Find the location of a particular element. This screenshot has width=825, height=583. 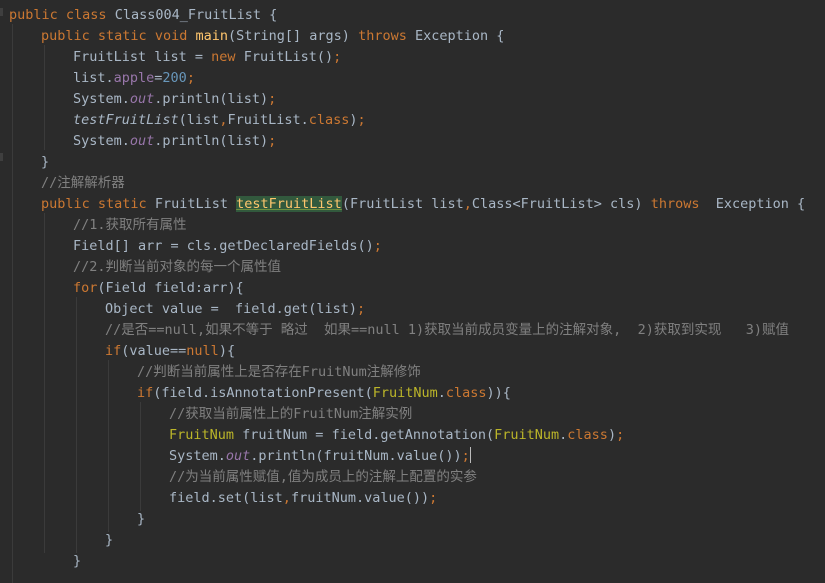

keyword: null is located at coordinates (202, 351).